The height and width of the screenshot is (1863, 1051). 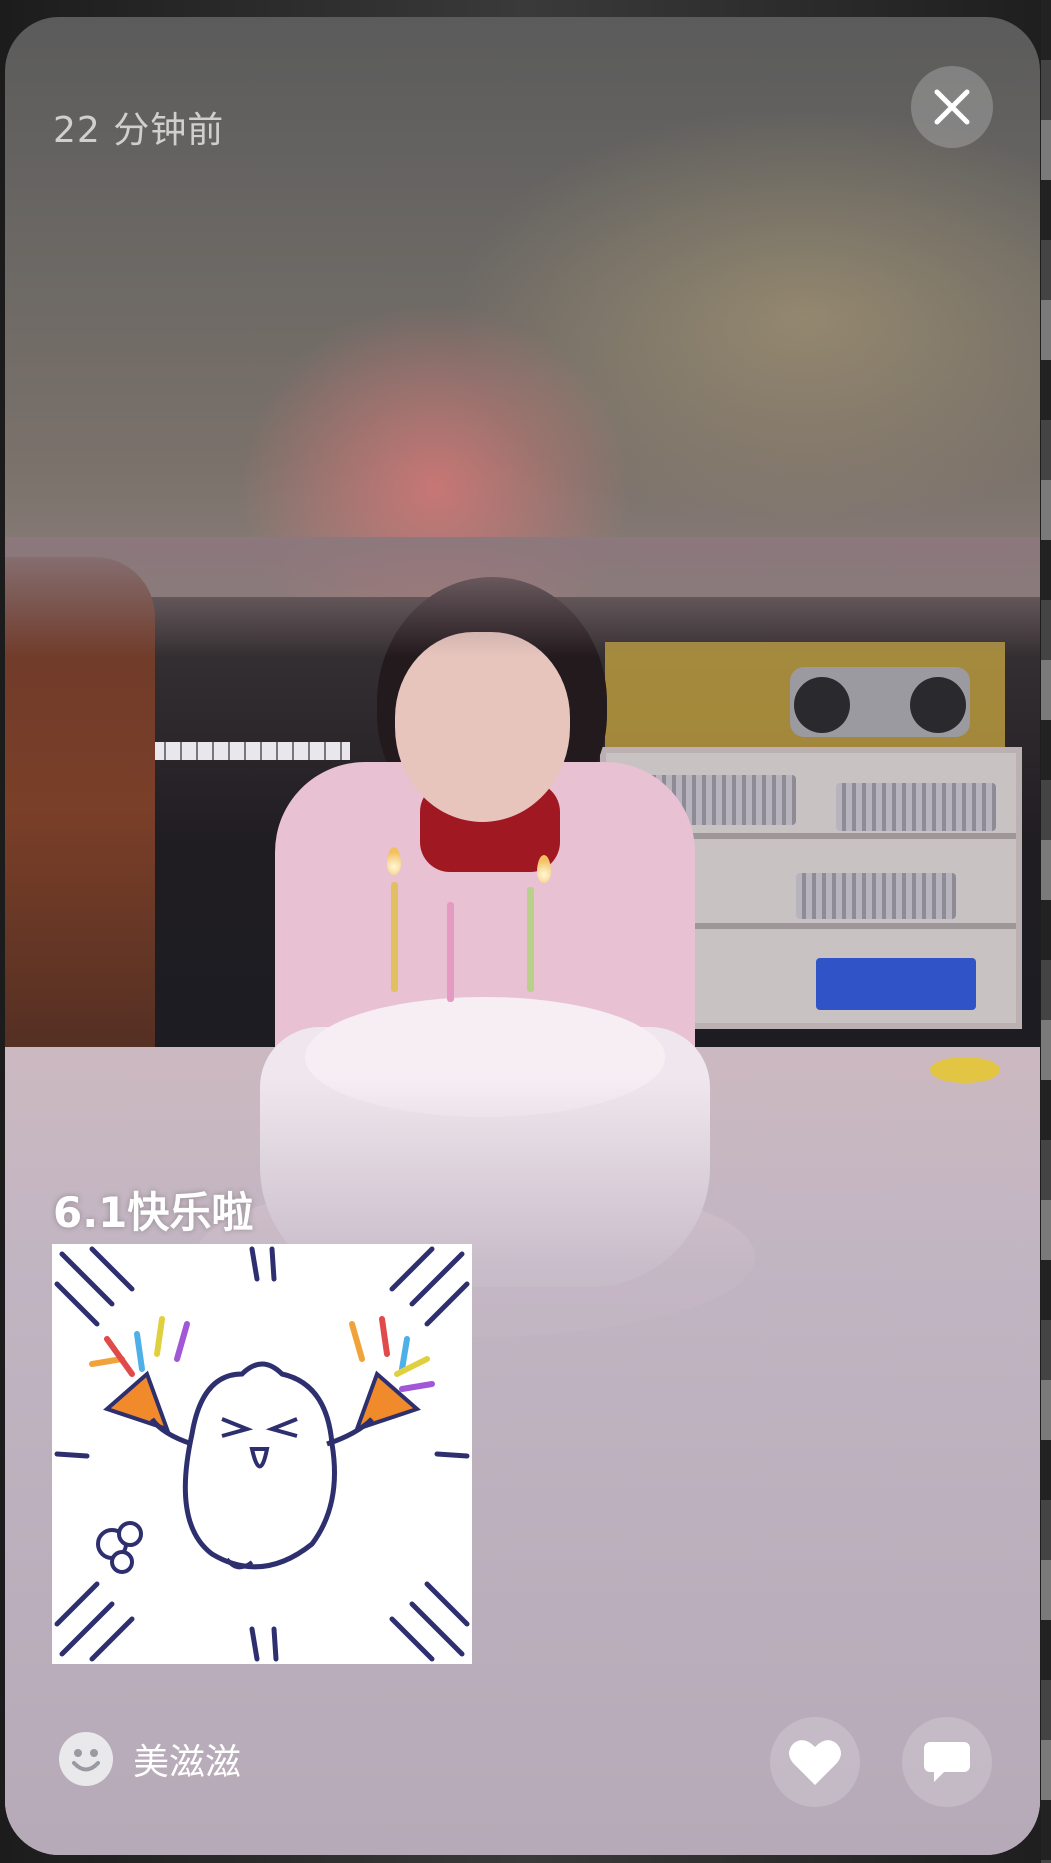 I want to click on party-bird-sticker, so click(x=262, y=1454).